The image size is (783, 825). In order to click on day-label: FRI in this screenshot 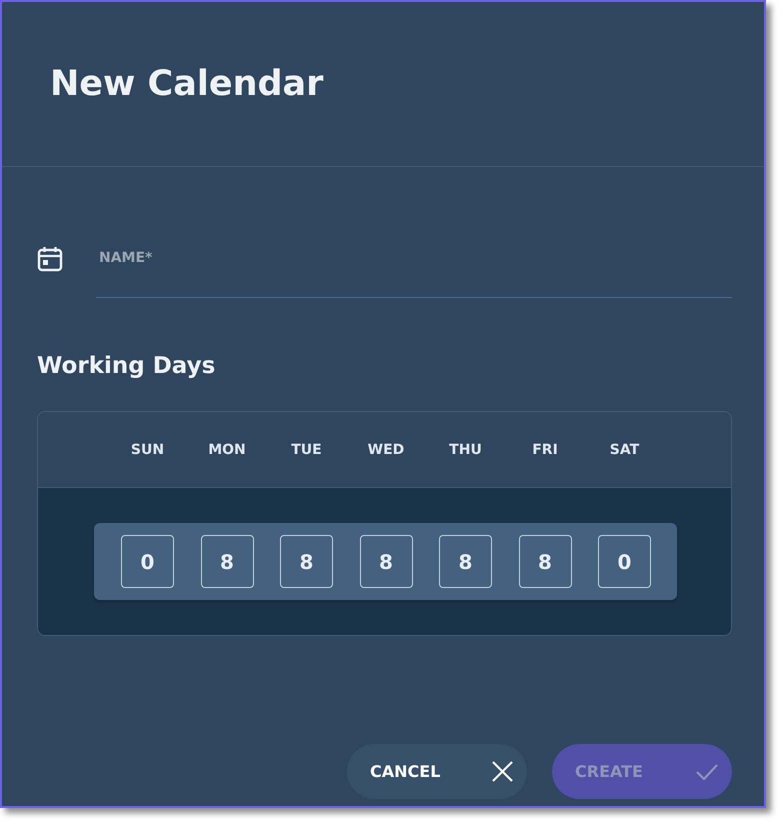, I will do `click(545, 450)`.